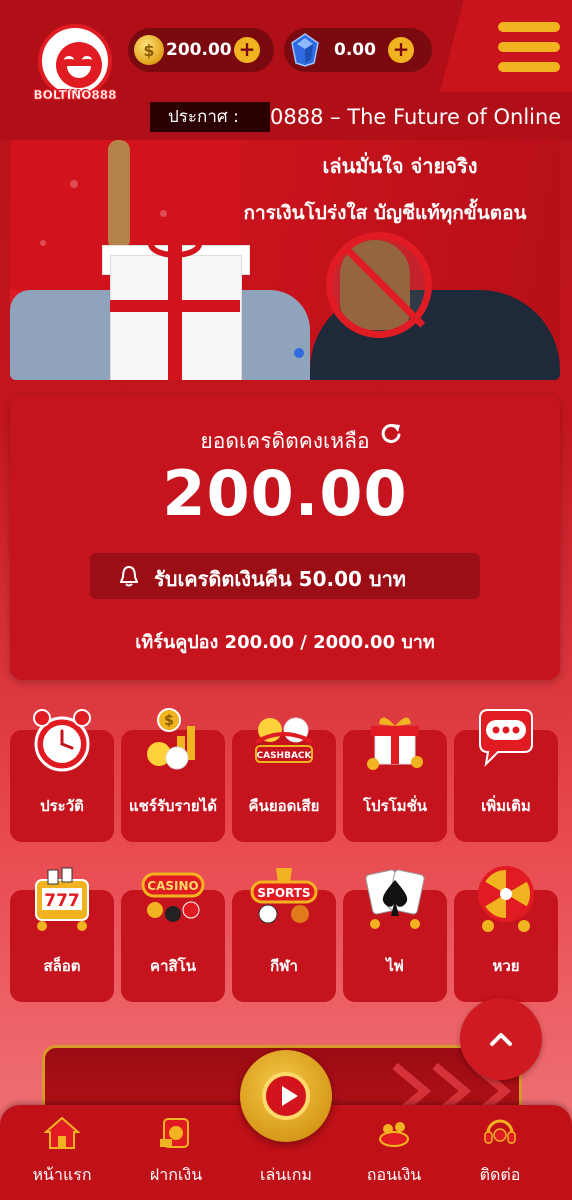  I want to click on banner-person-braid, so click(119, 195).